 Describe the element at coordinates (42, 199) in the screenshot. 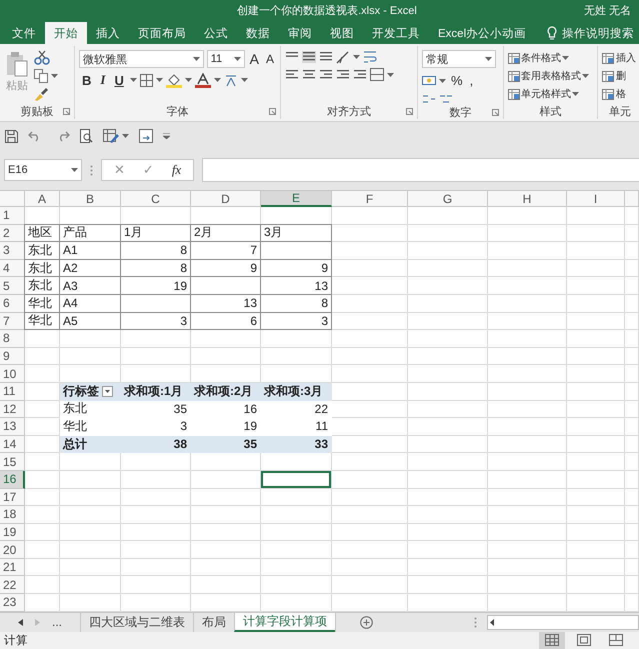

I see `column-header: A` at that location.